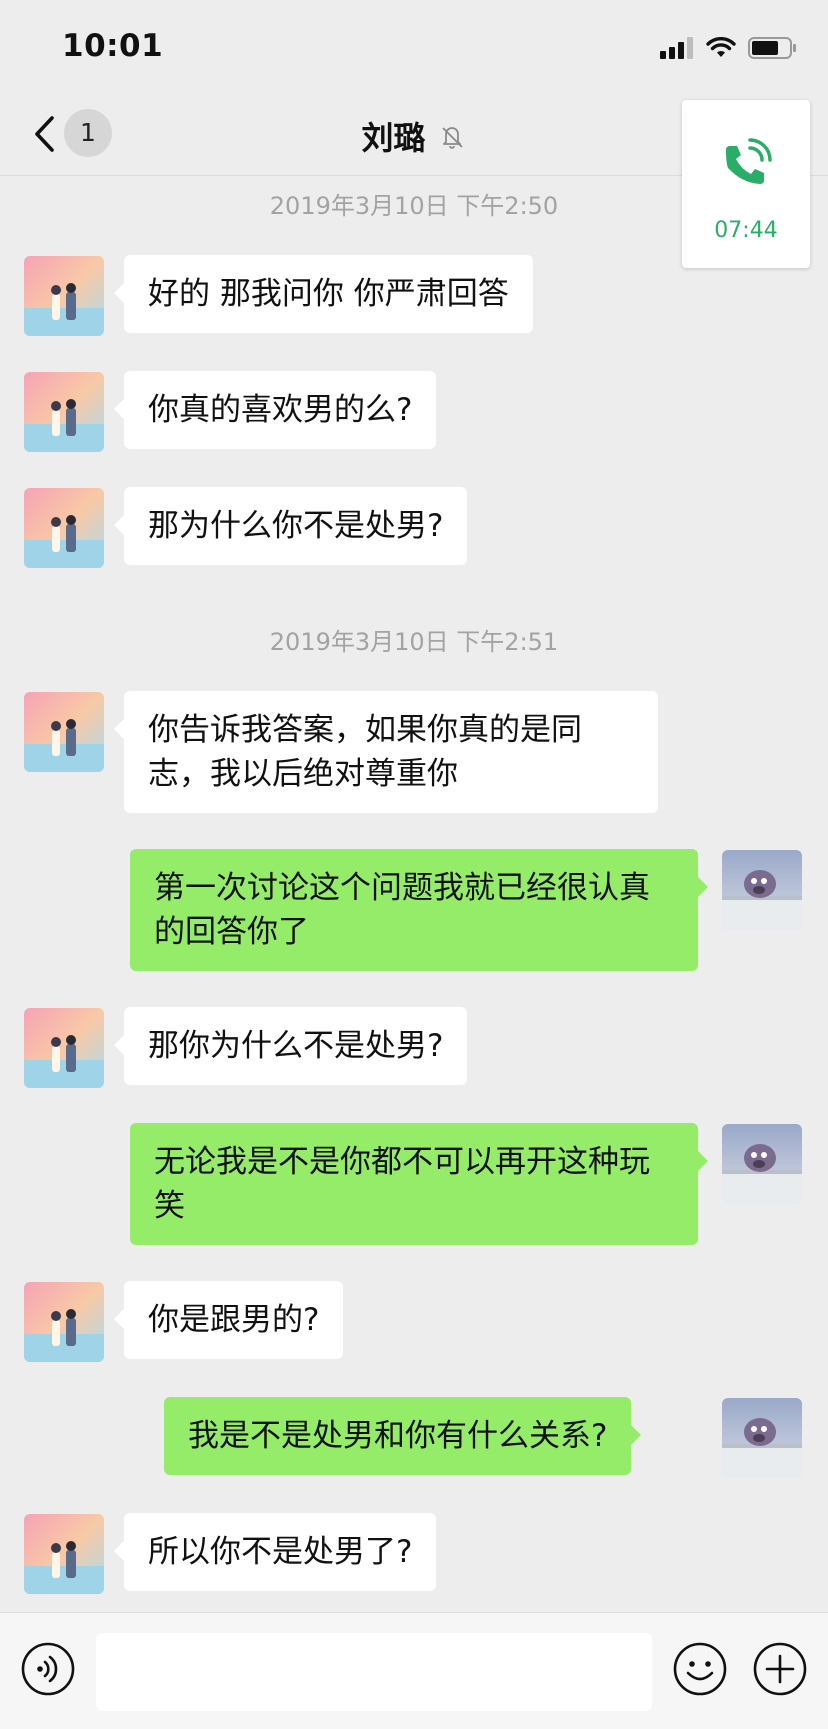 The image size is (828, 1729). I want to click on voice-icon, so click(48, 1669).